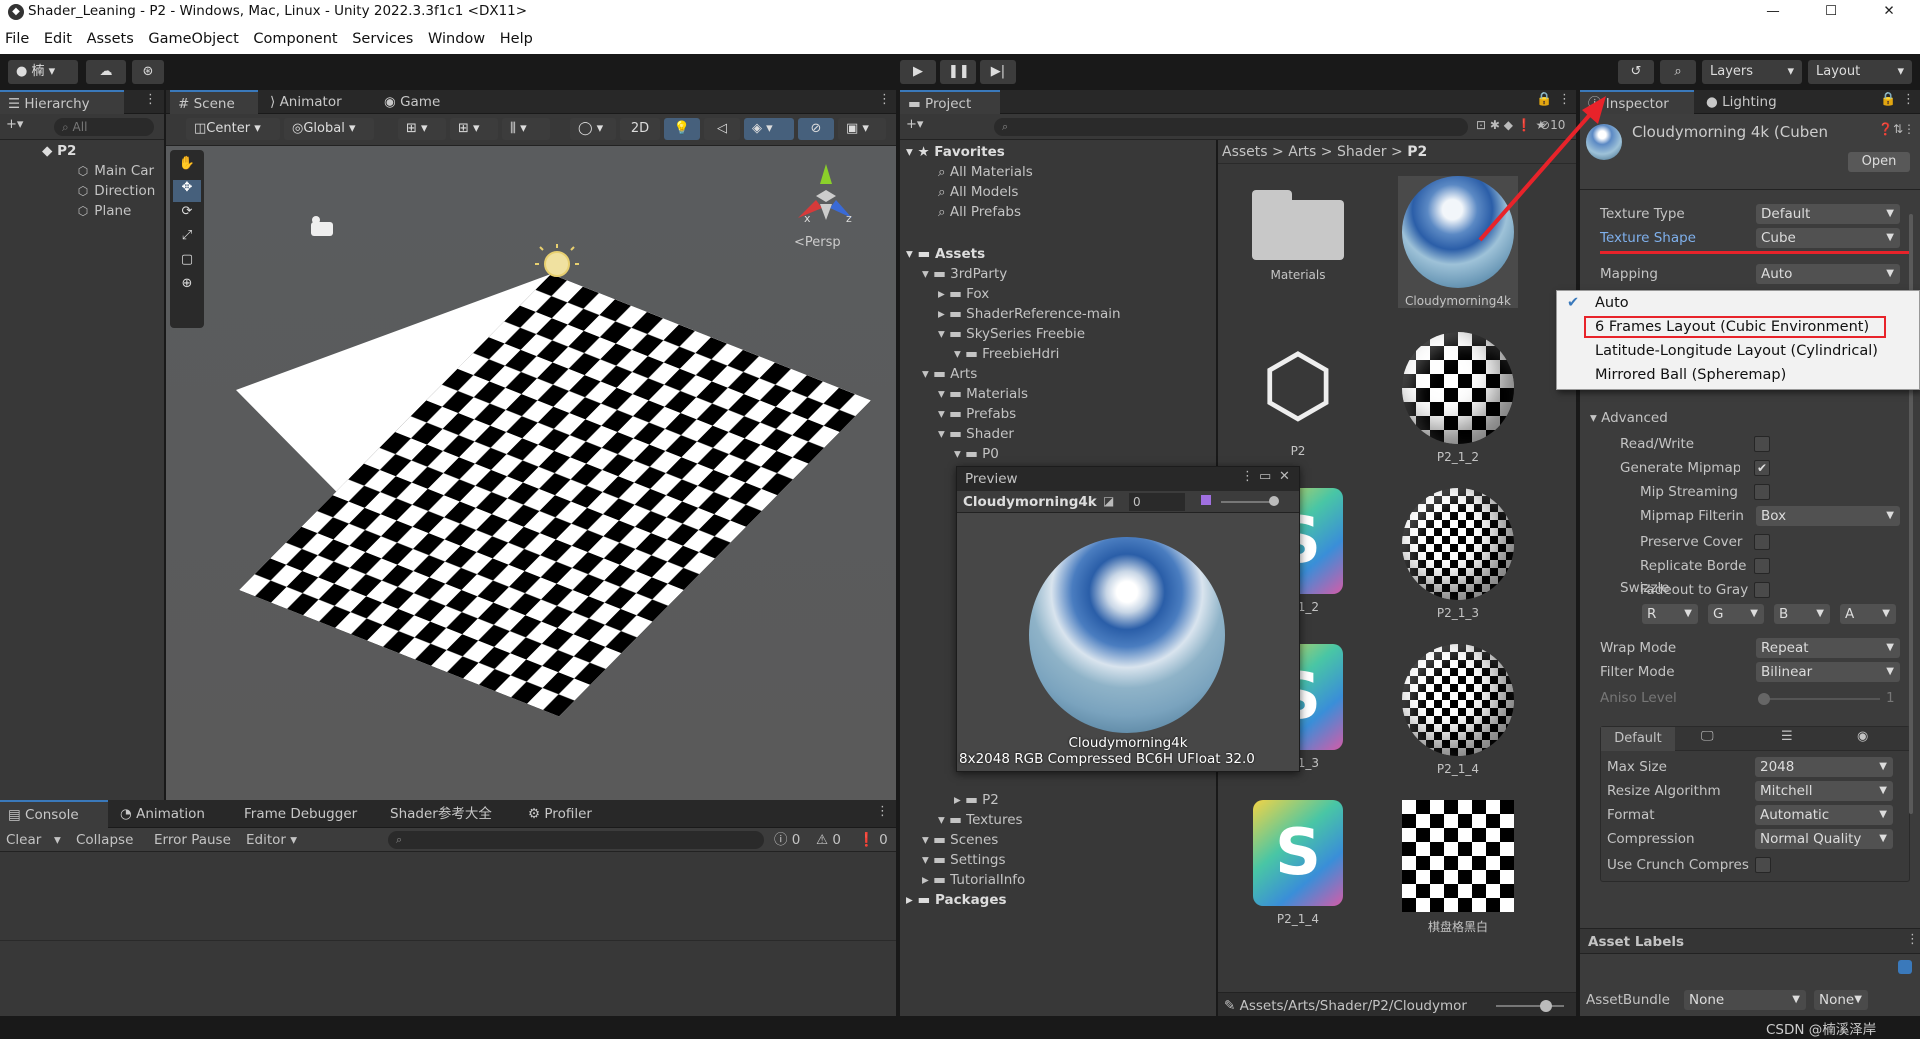  I want to click on transform-tool-icon: ⊕, so click(187, 287).